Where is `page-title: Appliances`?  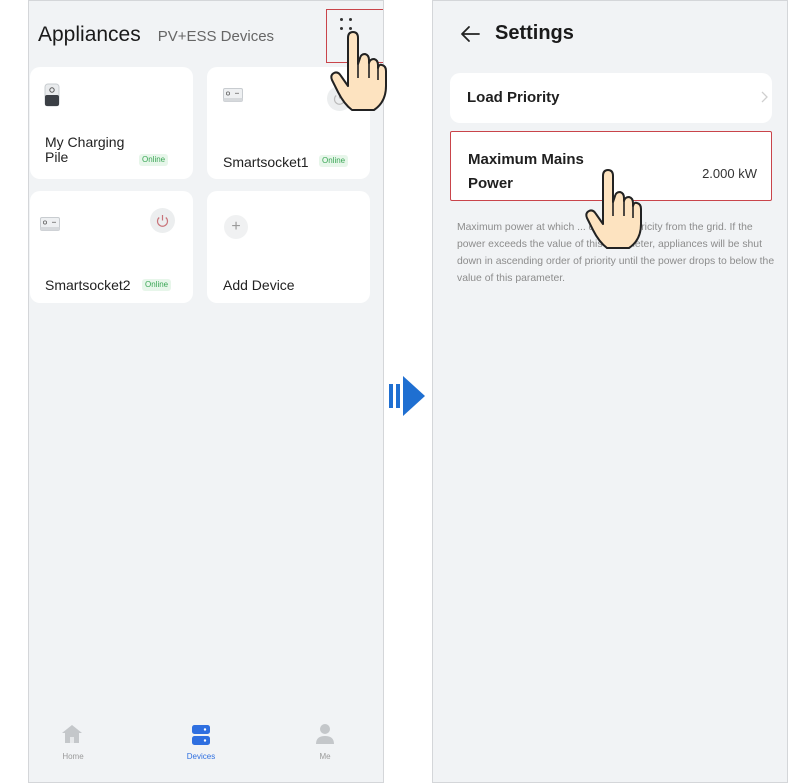
page-title: Appliances is located at coordinates (89, 34).